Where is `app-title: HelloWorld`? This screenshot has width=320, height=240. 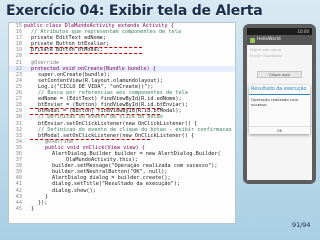
app-title: HelloWorld is located at coordinates (269, 39).